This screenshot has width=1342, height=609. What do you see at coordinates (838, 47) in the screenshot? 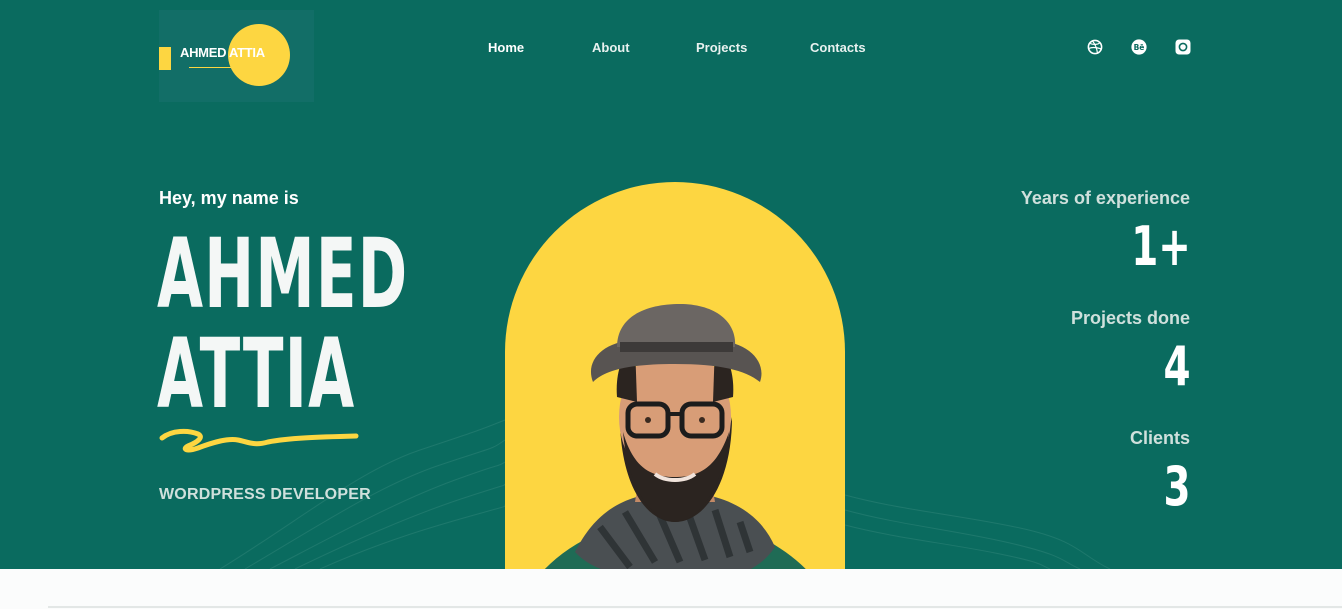
I see `nav-contacts: Contacts` at bounding box center [838, 47].